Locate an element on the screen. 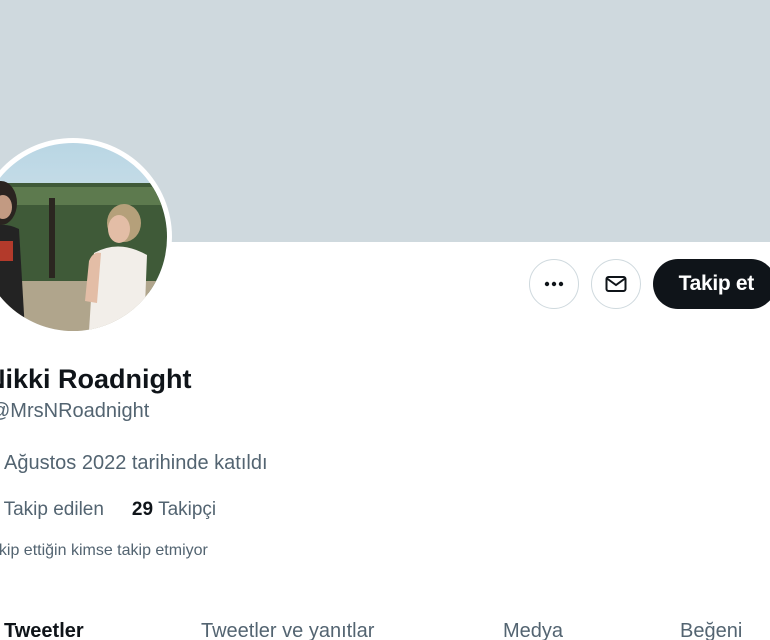 This screenshot has width=770, height=640. tab-tweets: Tweetler is located at coordinates (44, 630).